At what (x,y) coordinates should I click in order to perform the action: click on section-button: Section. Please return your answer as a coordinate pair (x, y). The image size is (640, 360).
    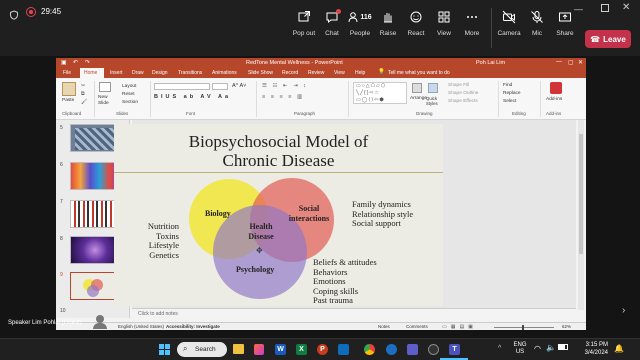
    Looking at the image, I should click on (130, 102).